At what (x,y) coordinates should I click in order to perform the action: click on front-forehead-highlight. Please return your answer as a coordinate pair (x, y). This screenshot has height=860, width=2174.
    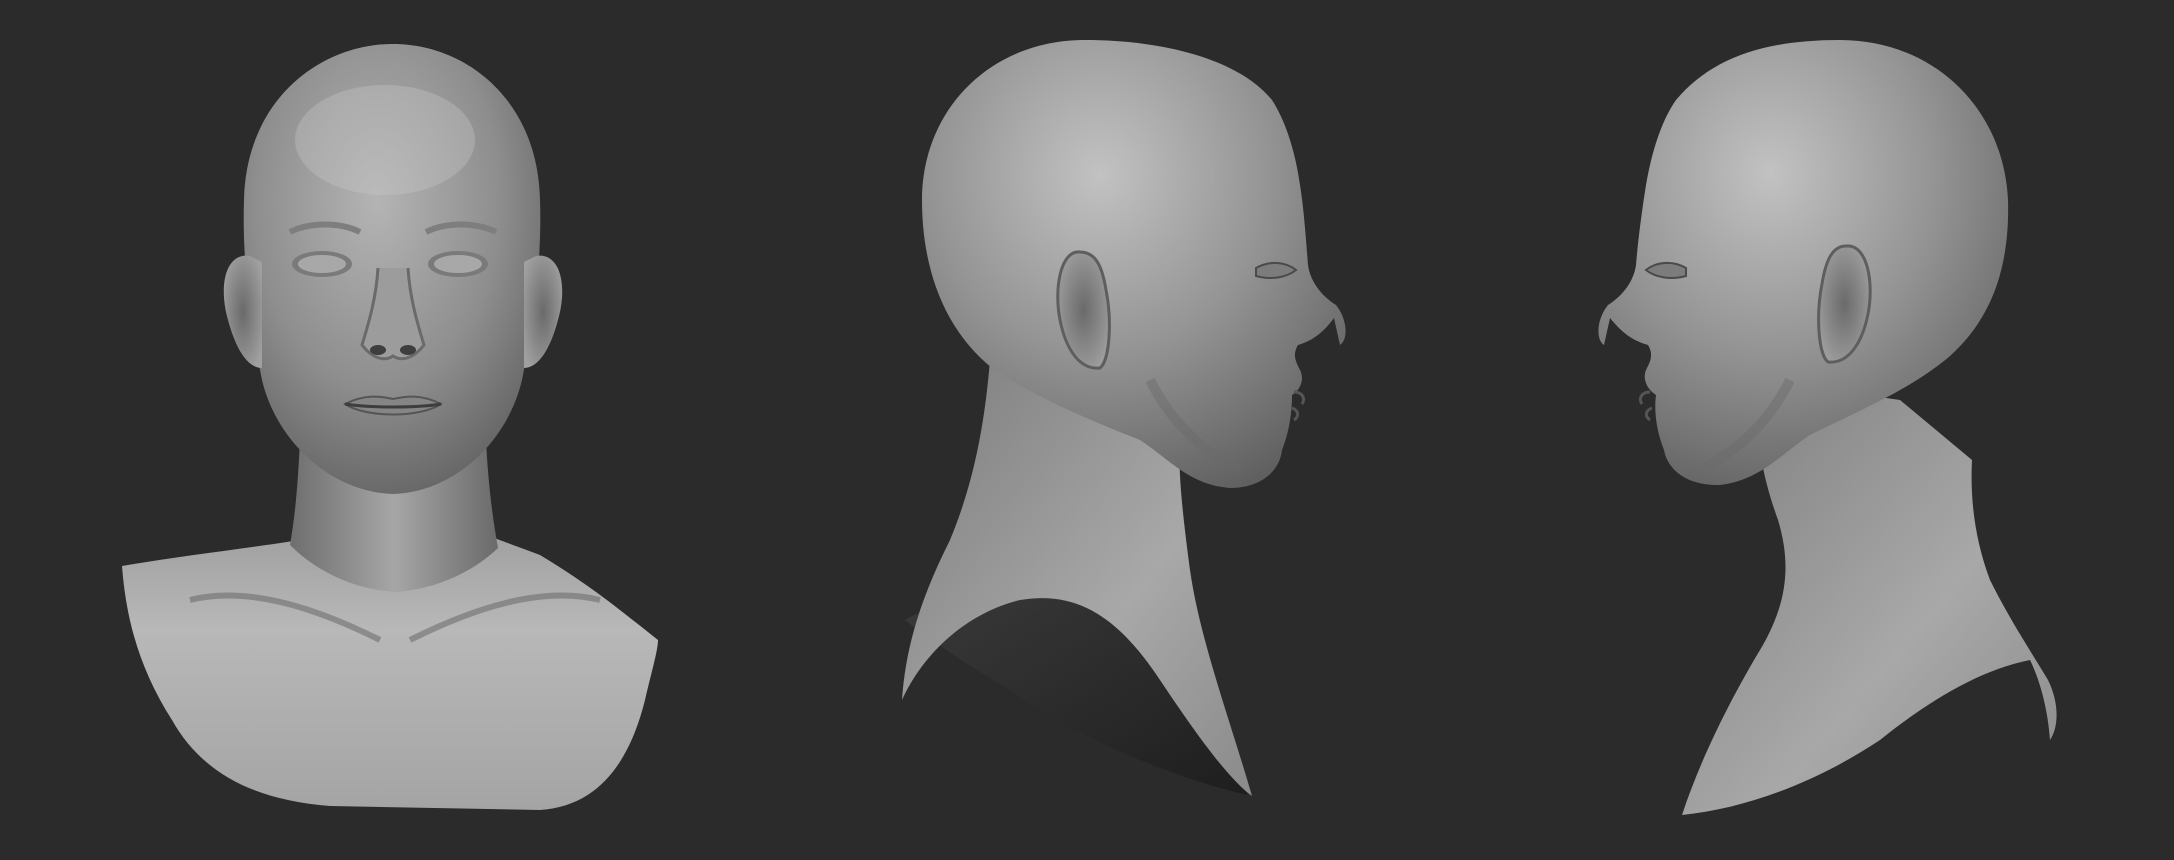
    Looking at the image, I should click on (385, 140).